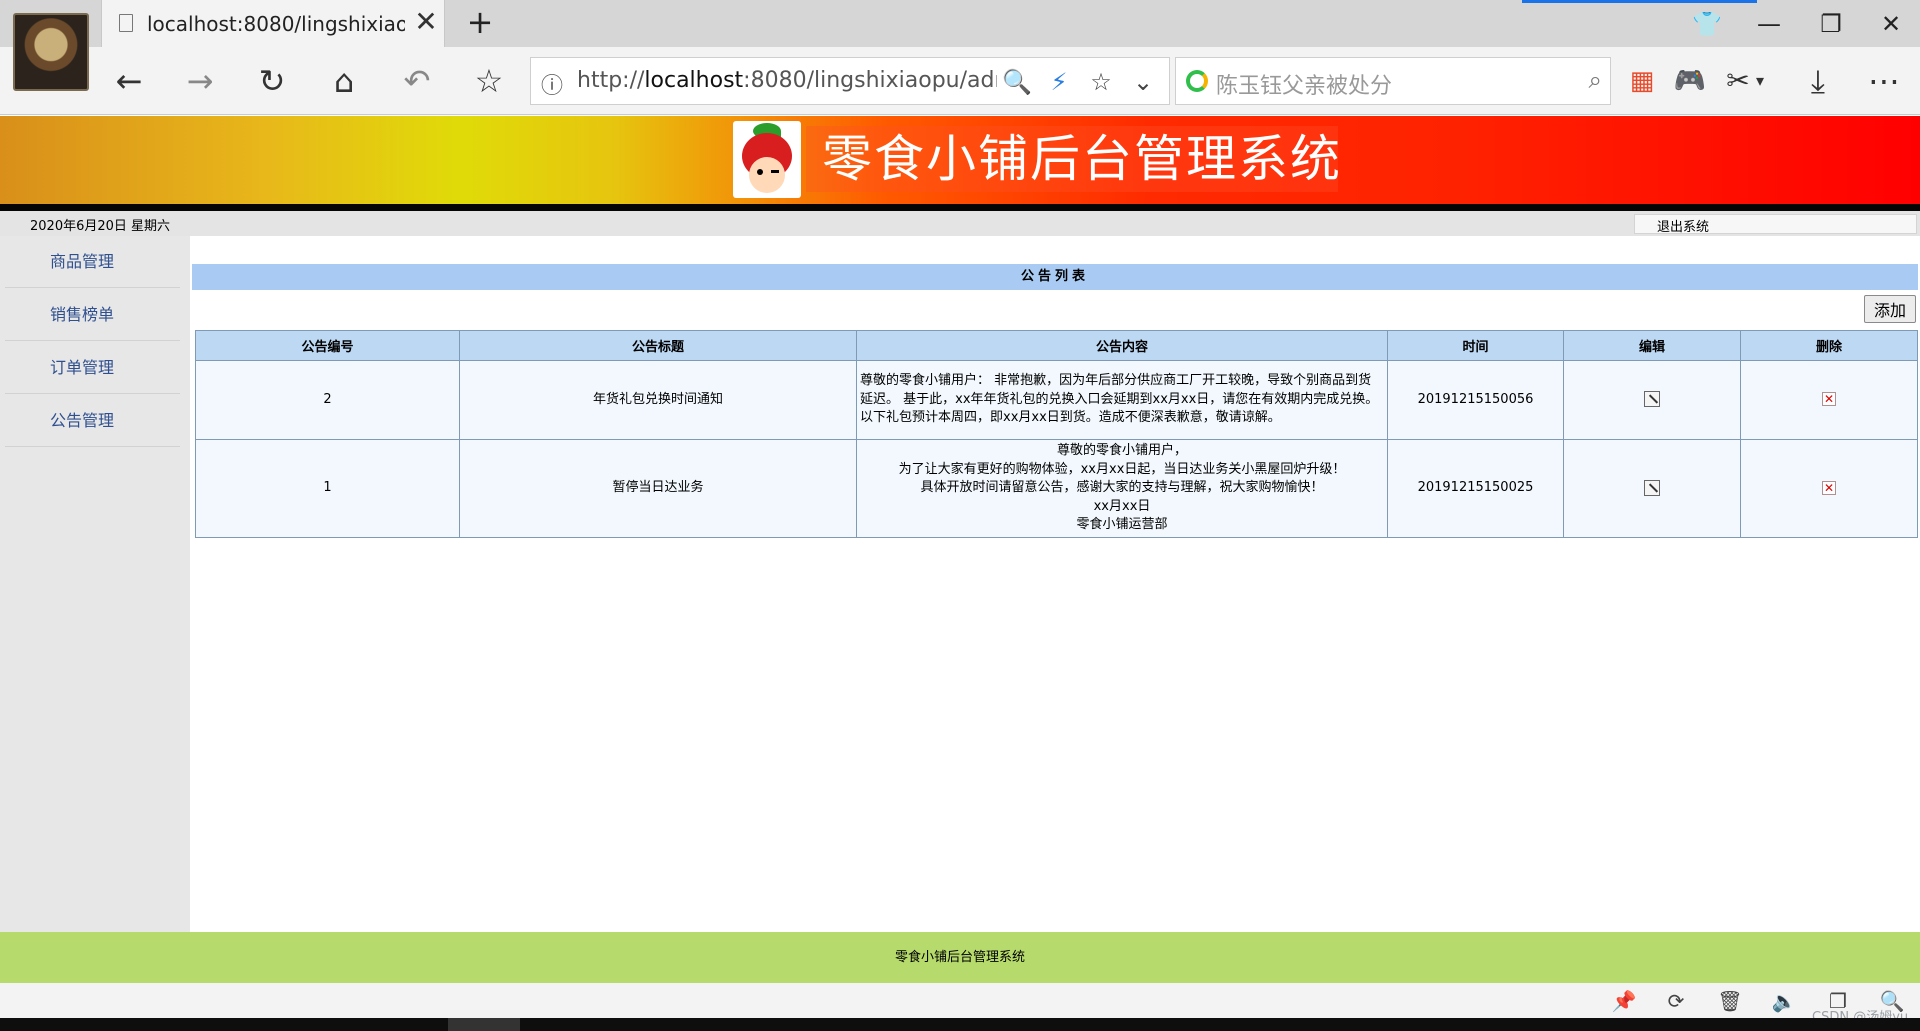  I want to click on forward-arrow-icon: →, so click(200, 81).